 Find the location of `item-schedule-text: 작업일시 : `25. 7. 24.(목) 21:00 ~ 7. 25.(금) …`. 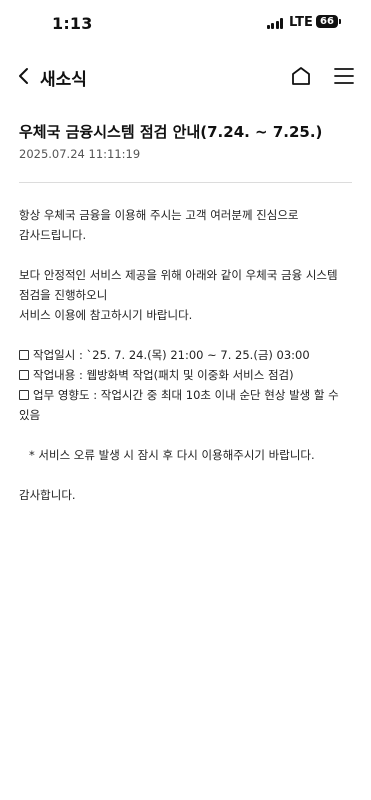

item-schedule-text: 작업일시 : `25. 7. 24.(목) 21:00 ~ 7. 25.(금) … is located at coordinates (171, 355).